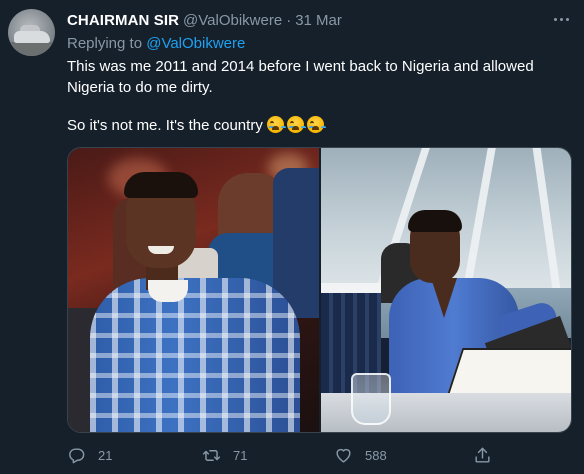 Image resolution: width=584 pixels, height=474 pixels. Describe the element at coordinates (123, 20) in the screenshot. I see `display-name: CHAIRMAN SIR` at that location.